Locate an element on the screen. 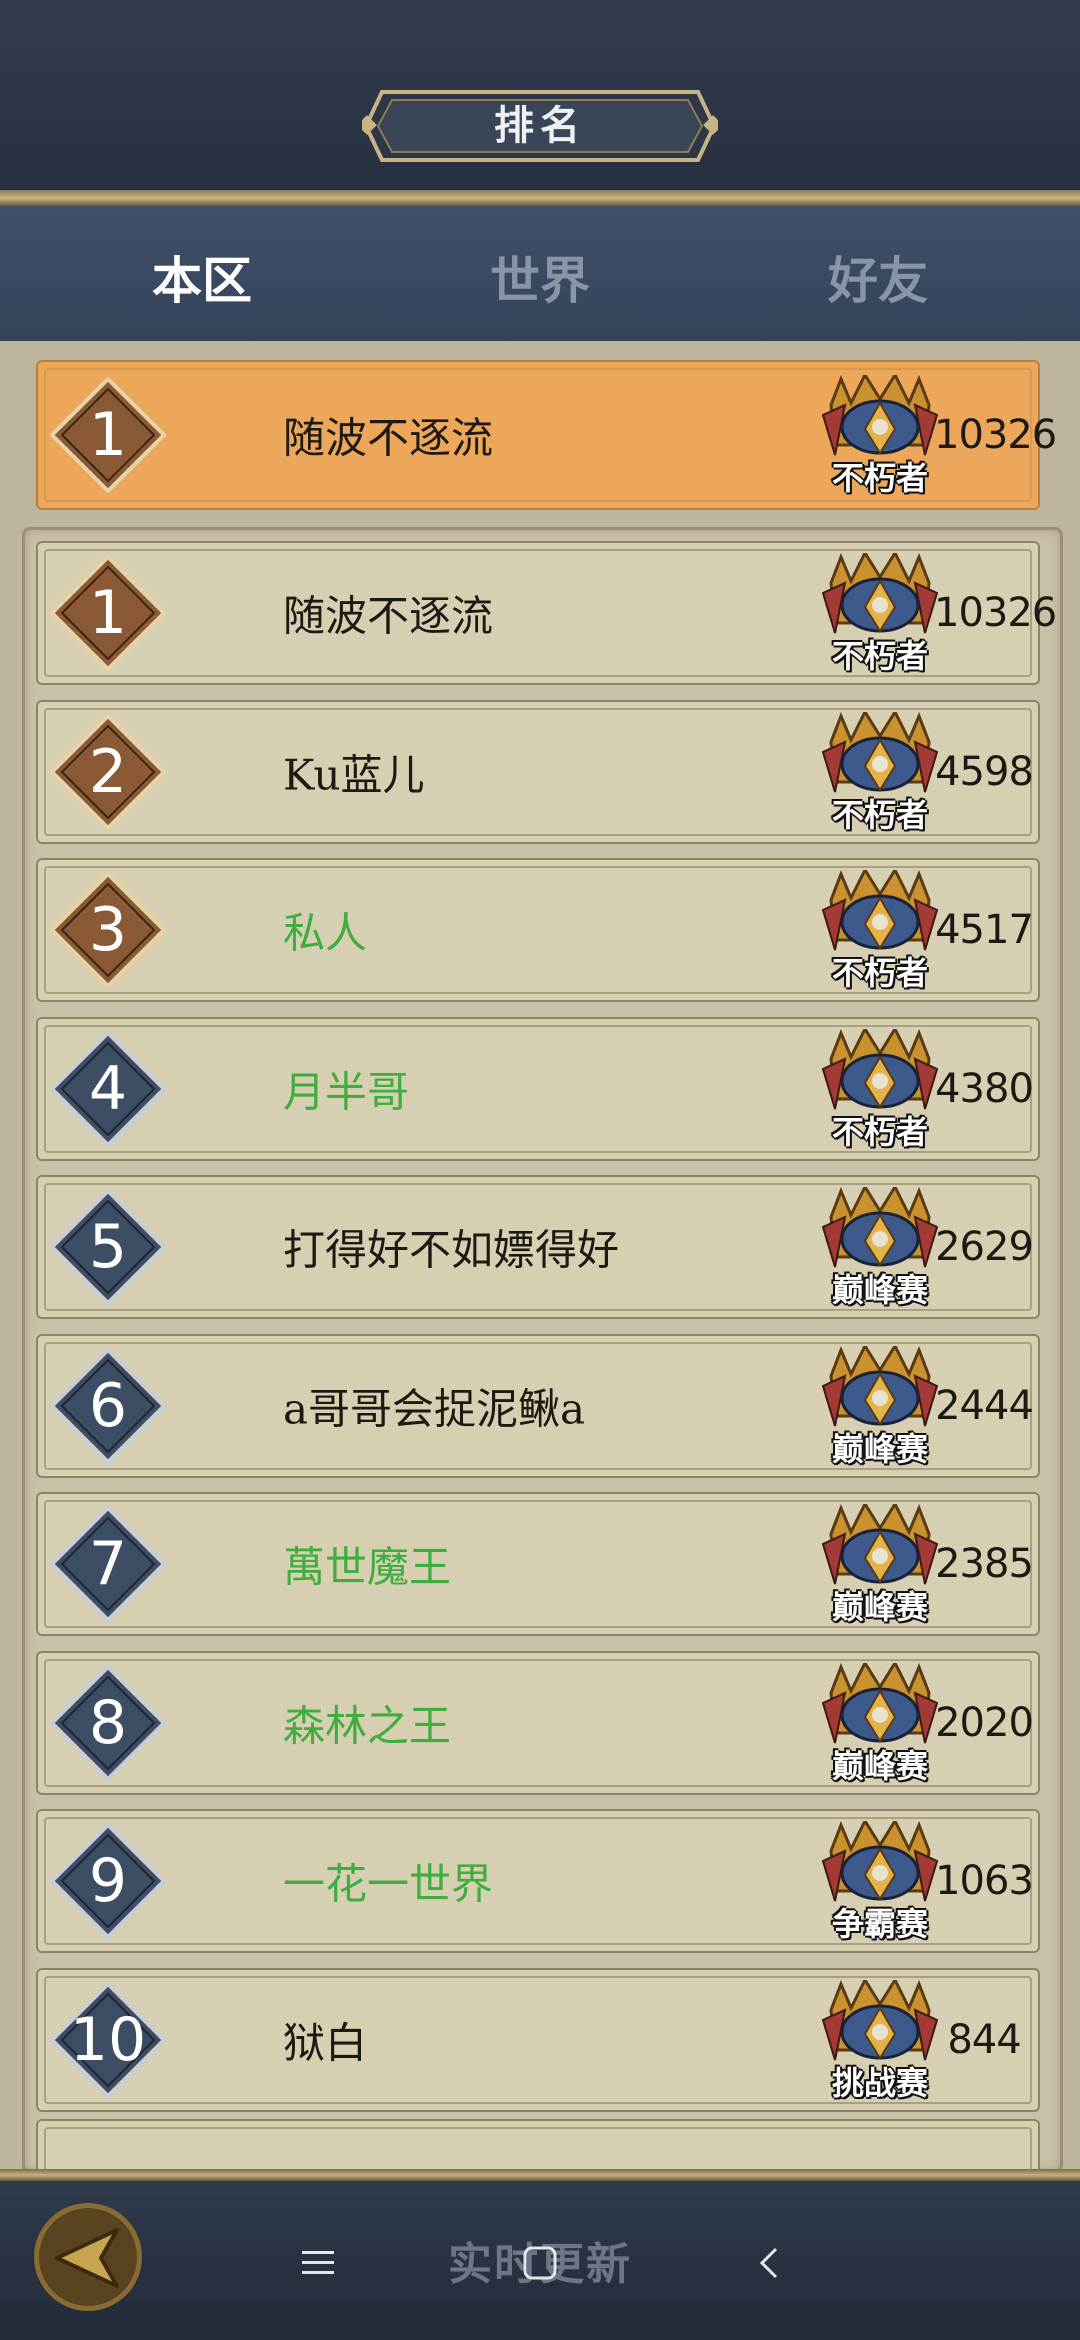 The width and height of the screenshot is (1080, 2340). chevron-left-icon is located at coordinates (770, 2263).